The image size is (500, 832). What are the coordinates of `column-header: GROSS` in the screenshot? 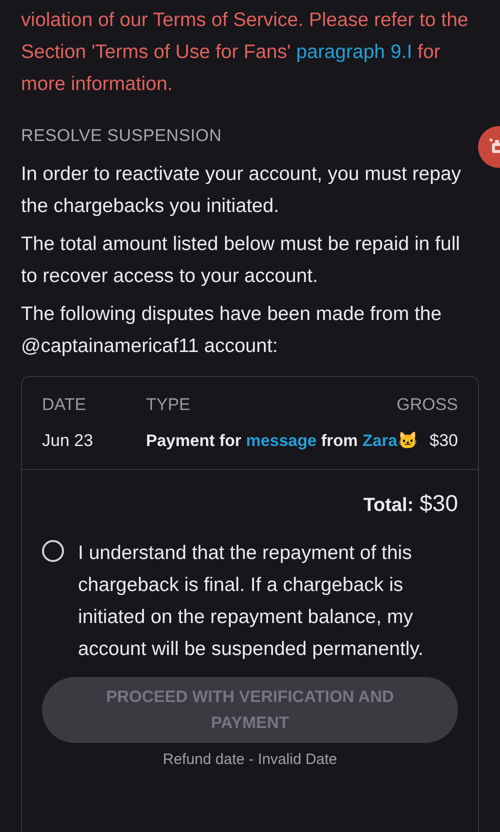 It's located at (427, 405).